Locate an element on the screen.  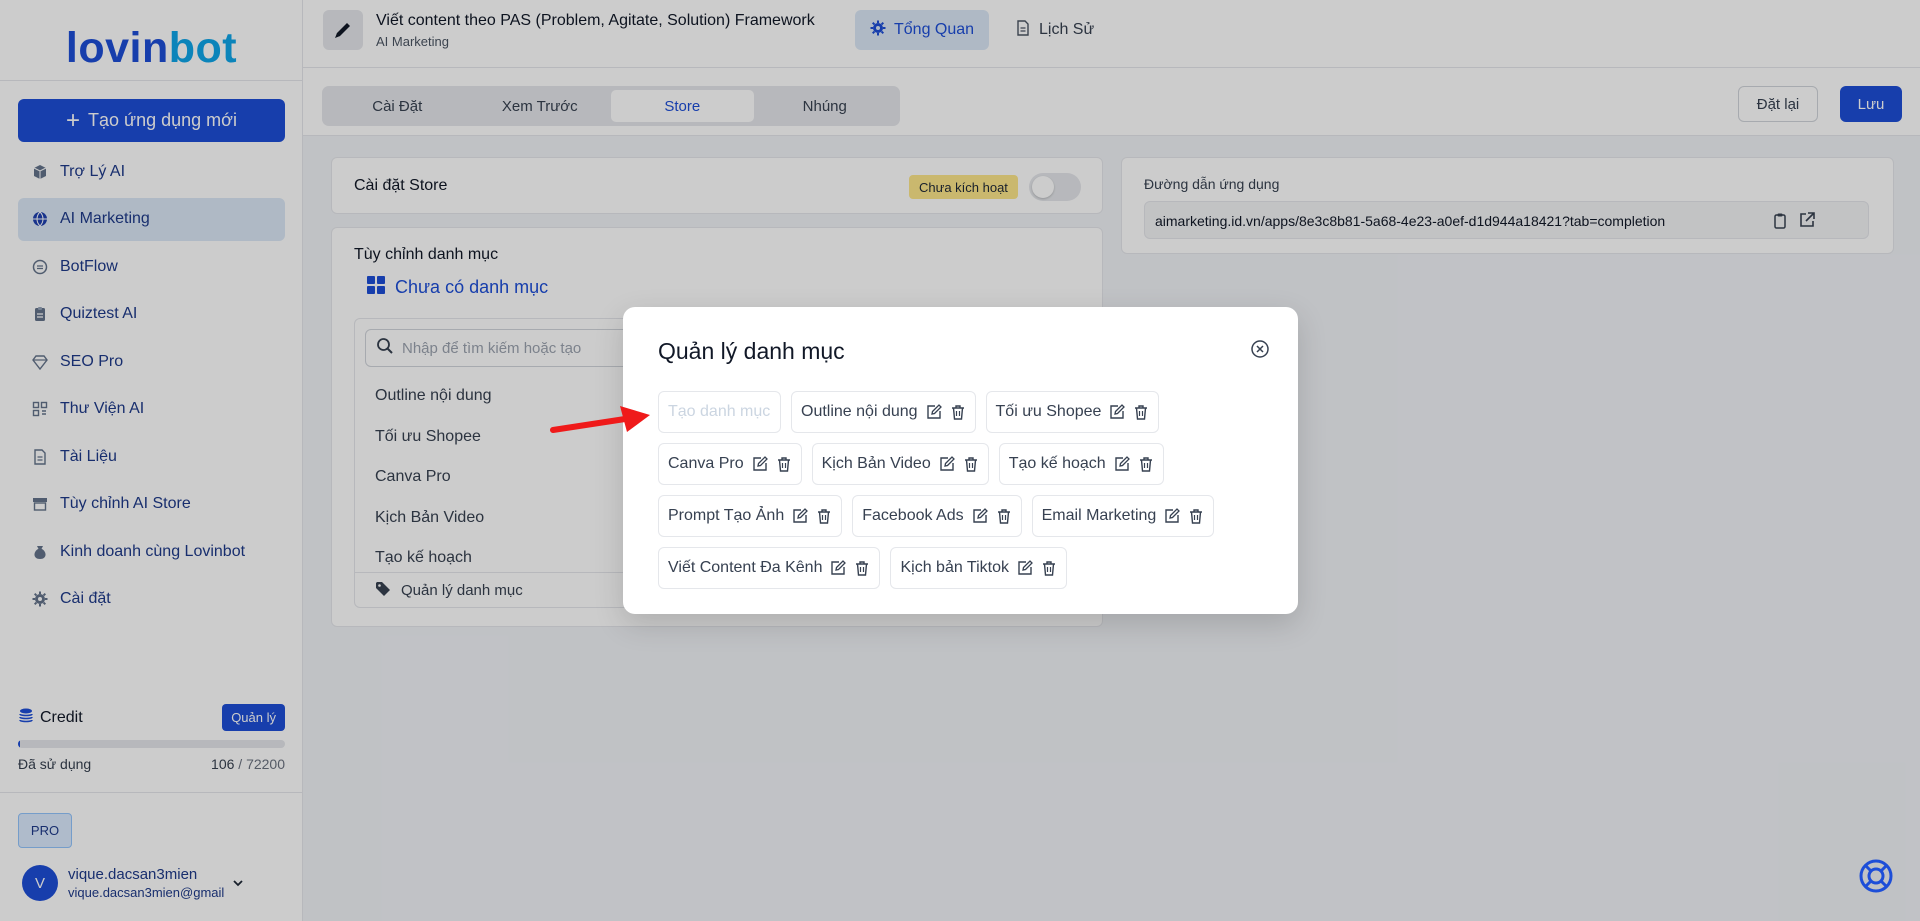
category-chip: Outline nội dung is located at coordinates (883, 412).